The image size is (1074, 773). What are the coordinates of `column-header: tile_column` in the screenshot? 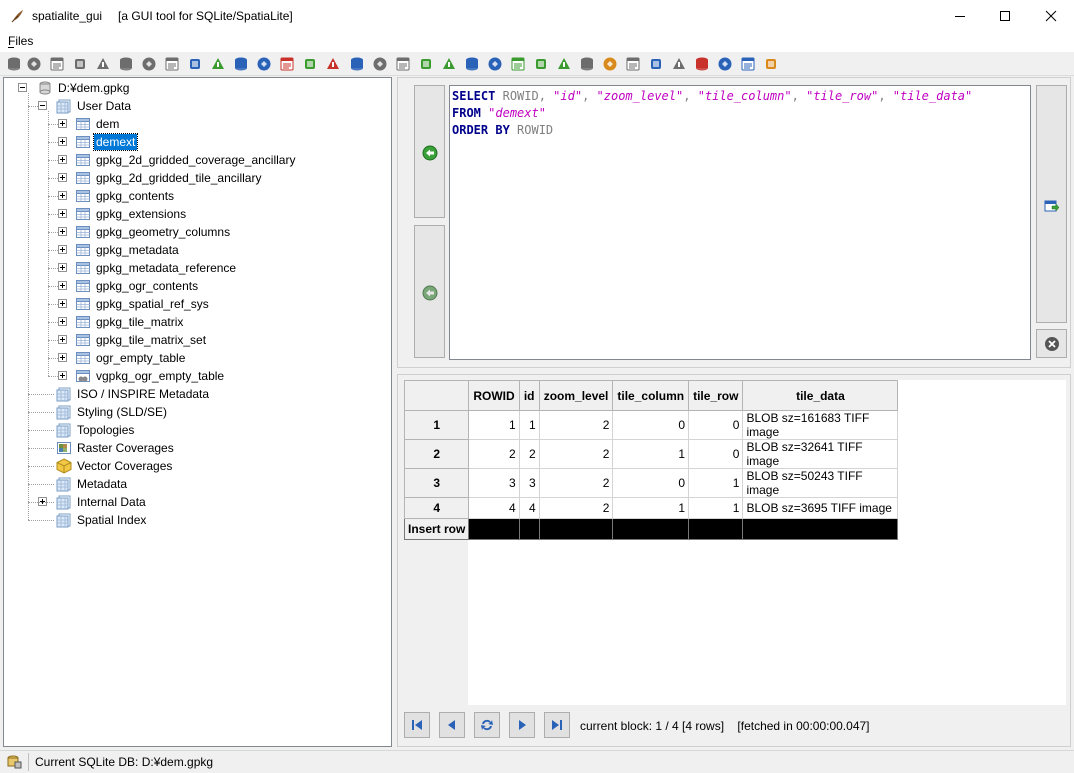 It's located at (651, 395).